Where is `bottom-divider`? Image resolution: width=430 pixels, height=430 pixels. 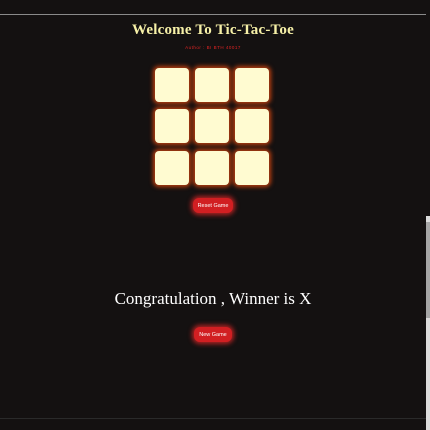
bottom-divider is located at coordinates (213, 418).